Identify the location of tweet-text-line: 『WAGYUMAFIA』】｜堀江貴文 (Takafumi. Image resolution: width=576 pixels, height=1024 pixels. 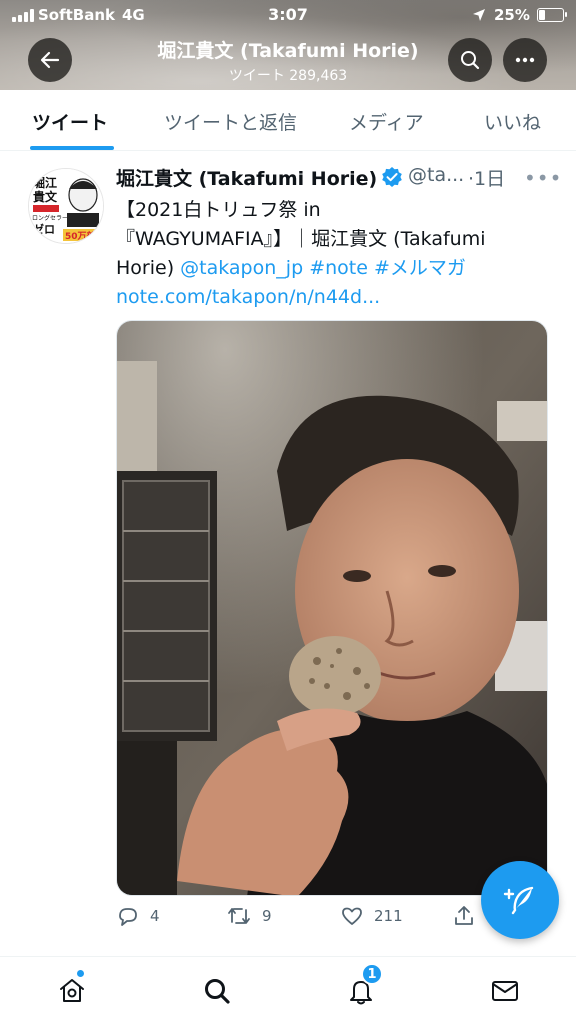
(301, 239).